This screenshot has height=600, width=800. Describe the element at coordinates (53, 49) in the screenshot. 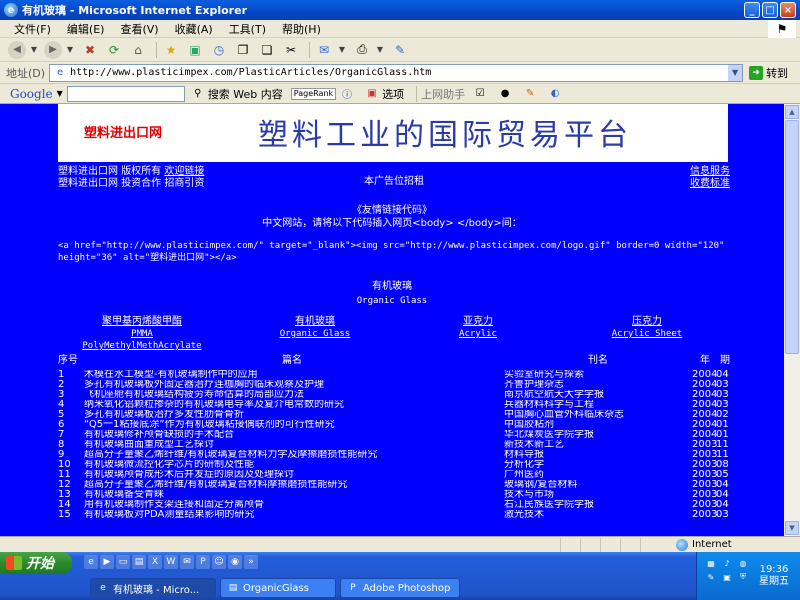

I see `forward-icon: ▶` at that location.